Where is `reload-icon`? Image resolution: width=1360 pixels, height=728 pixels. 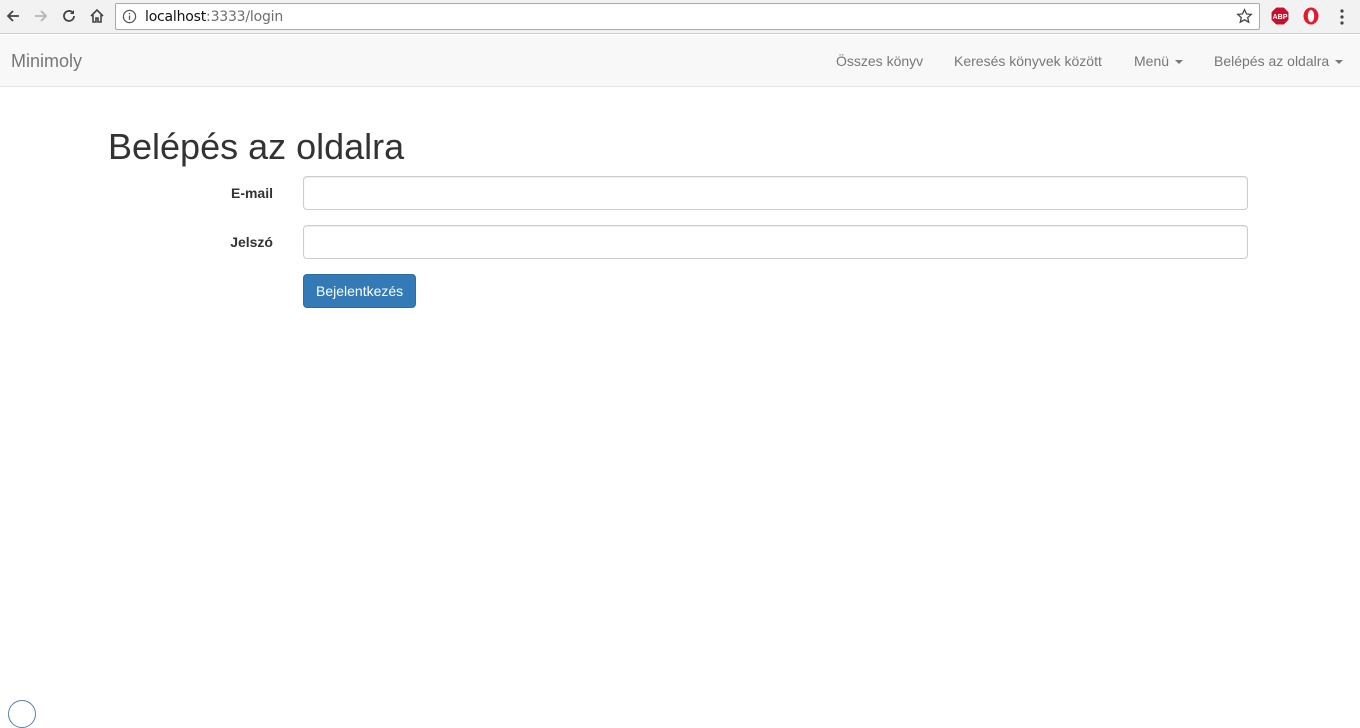 reload-icon is located at coordinates (69, 16).